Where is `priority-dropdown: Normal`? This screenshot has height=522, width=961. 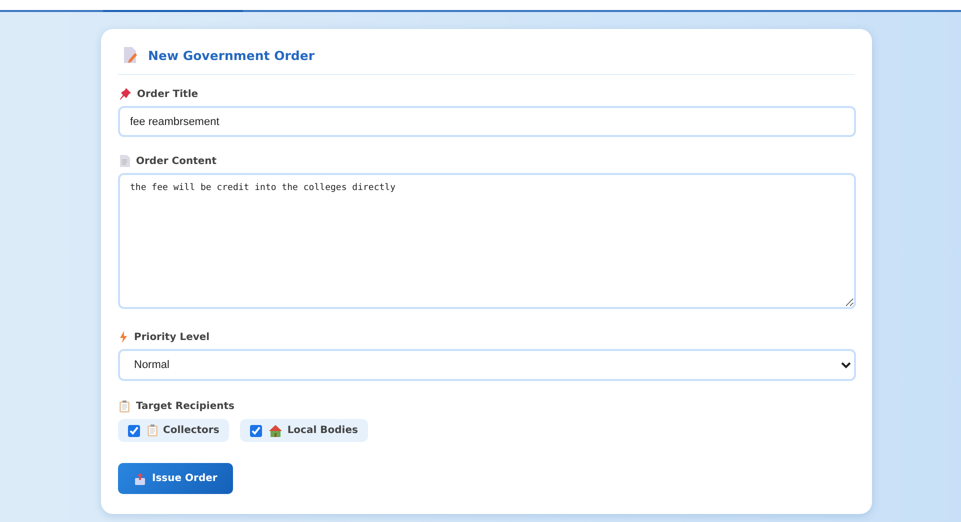 priority-dropdown: Normal is located at coordinates (487, 365).